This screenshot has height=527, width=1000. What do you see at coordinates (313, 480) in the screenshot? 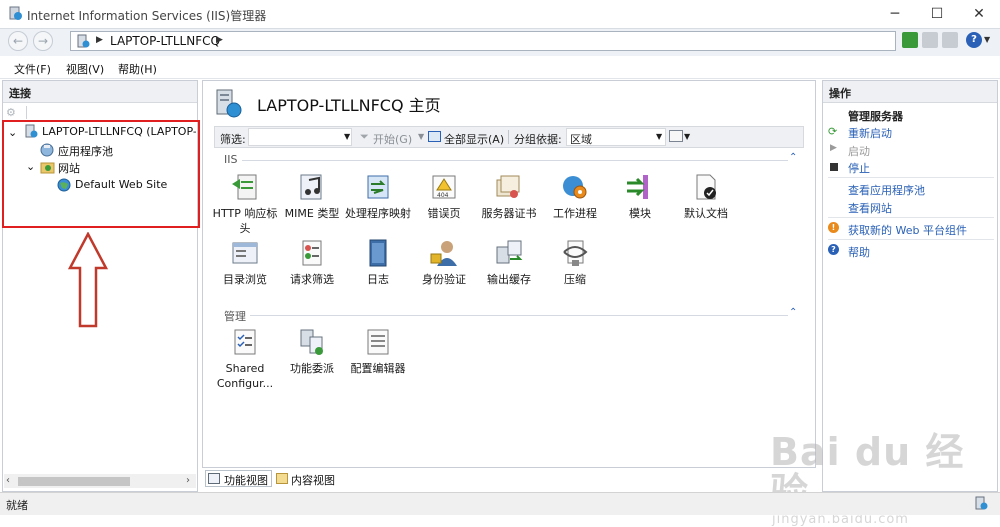
I see `tab-label: 内容视图` at bounding box center [313, 480].